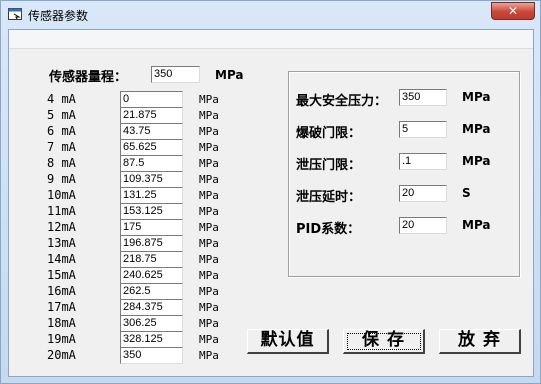 Image resolution: width=541 pixels, height=384 pixels. Describe the element at coordinates (329, 133) in the screenshot. I see `setting-label: 爆破门限：` at that location.